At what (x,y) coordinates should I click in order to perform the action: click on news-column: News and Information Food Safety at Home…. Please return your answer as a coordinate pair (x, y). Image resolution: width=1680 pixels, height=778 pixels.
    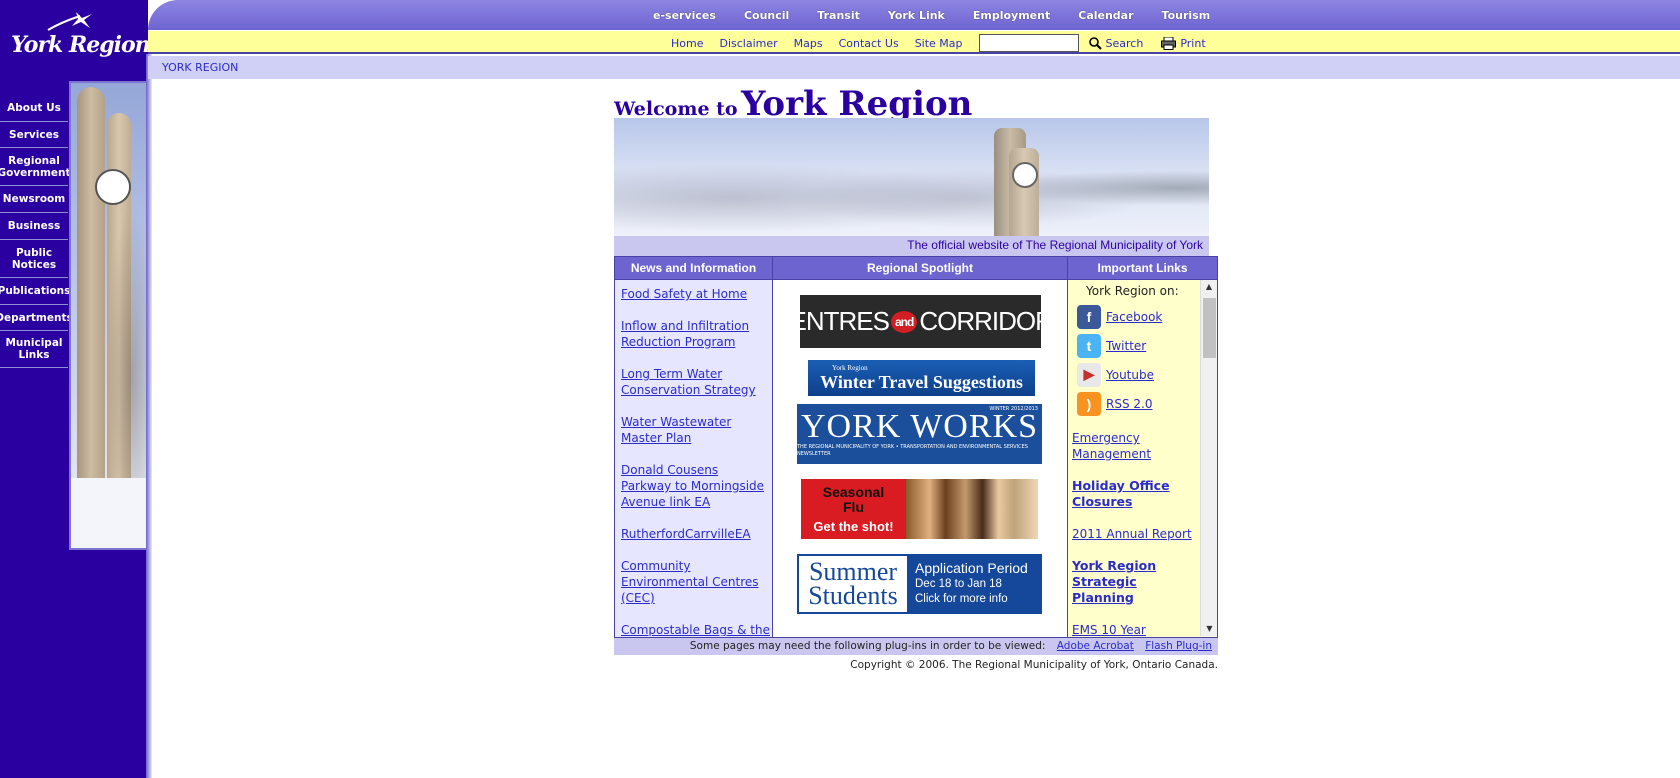
    Looking at the image, I should click on (694, 447).